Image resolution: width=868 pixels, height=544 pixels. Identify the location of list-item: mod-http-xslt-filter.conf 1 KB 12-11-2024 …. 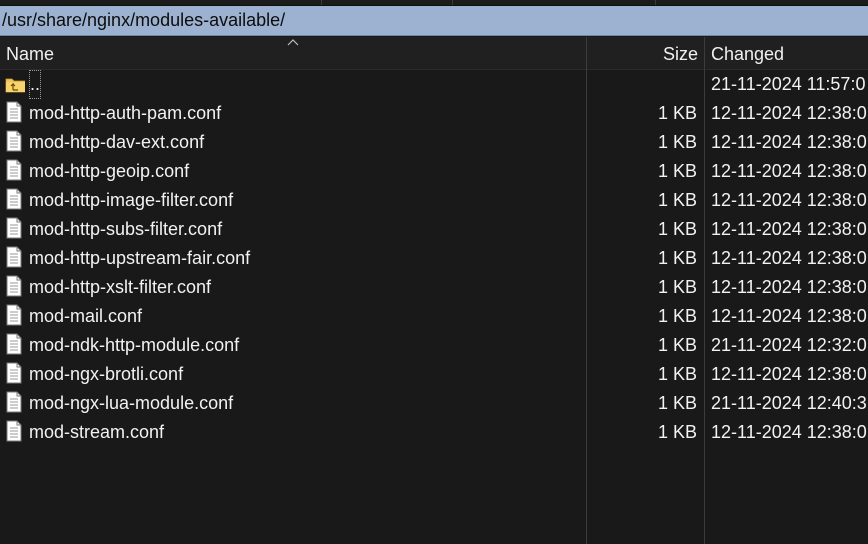
(434, 287).